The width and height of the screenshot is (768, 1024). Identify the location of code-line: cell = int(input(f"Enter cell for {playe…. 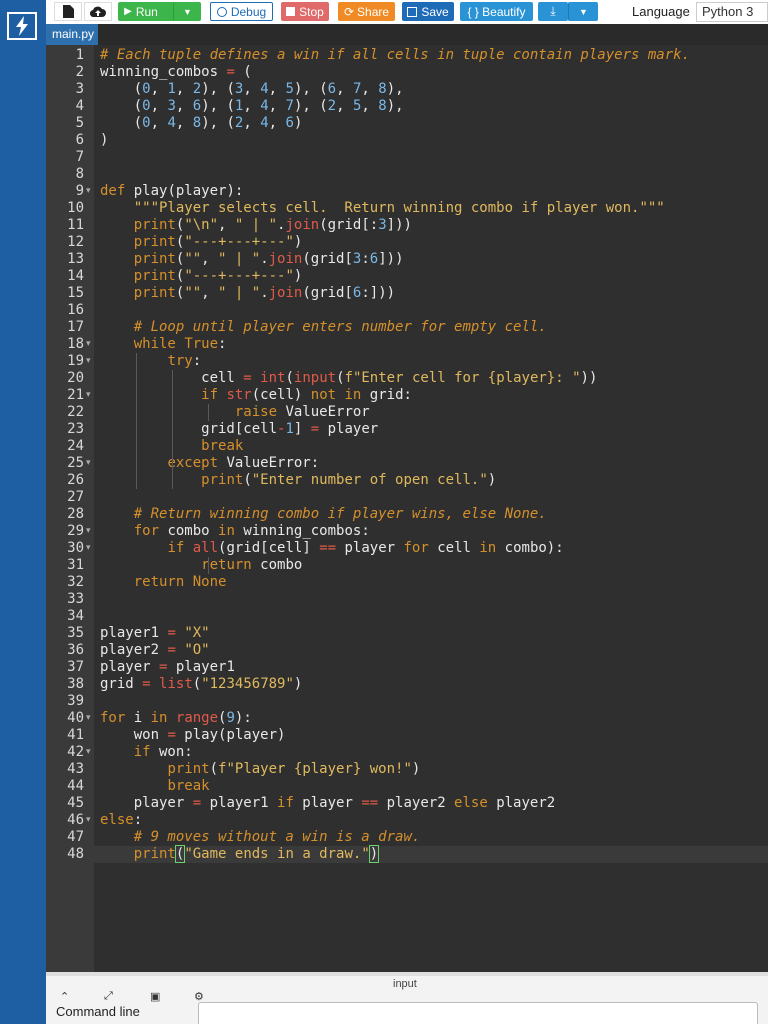
(349, 378).